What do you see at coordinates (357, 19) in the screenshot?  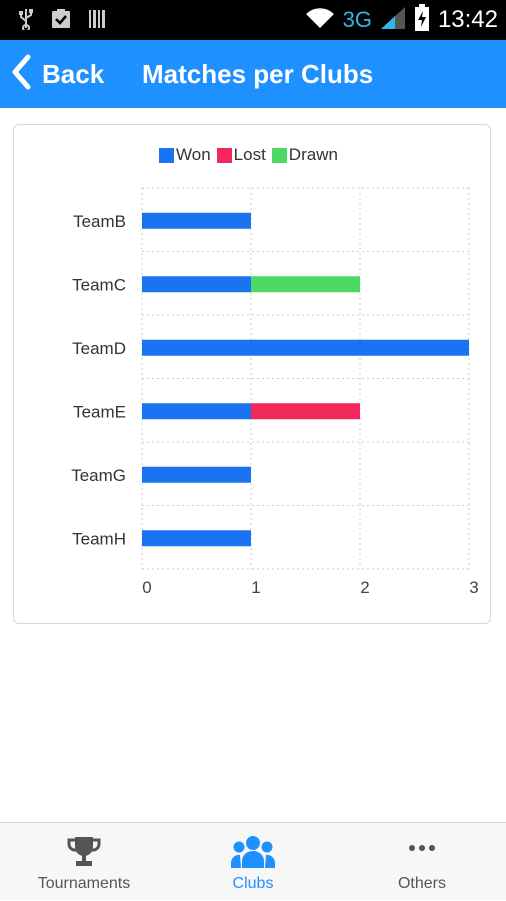 I see `network-type: 3G` at bounding box center [357, 19].